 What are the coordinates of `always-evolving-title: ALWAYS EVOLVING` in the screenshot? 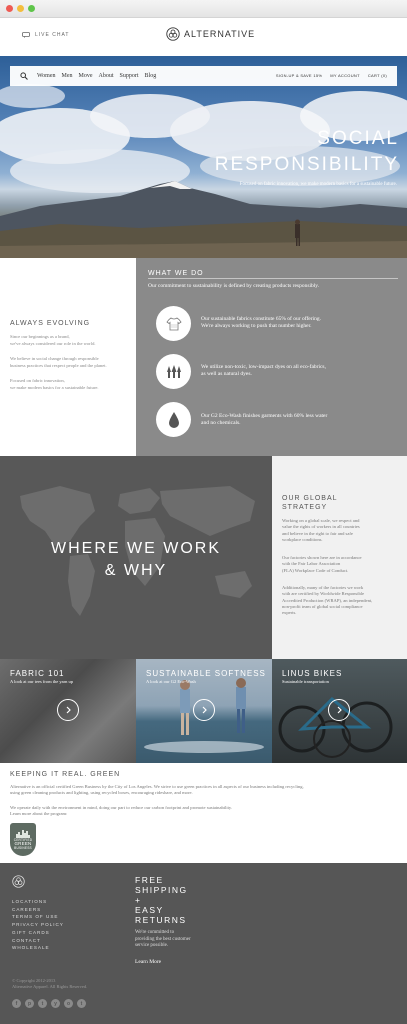 It's located at (50, 323).